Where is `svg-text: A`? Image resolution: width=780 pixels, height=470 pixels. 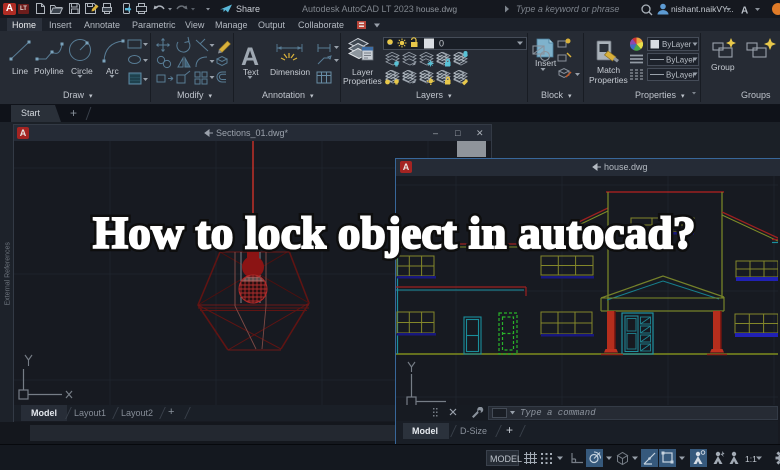 svg-text: A is located at coordinates (744, 11).